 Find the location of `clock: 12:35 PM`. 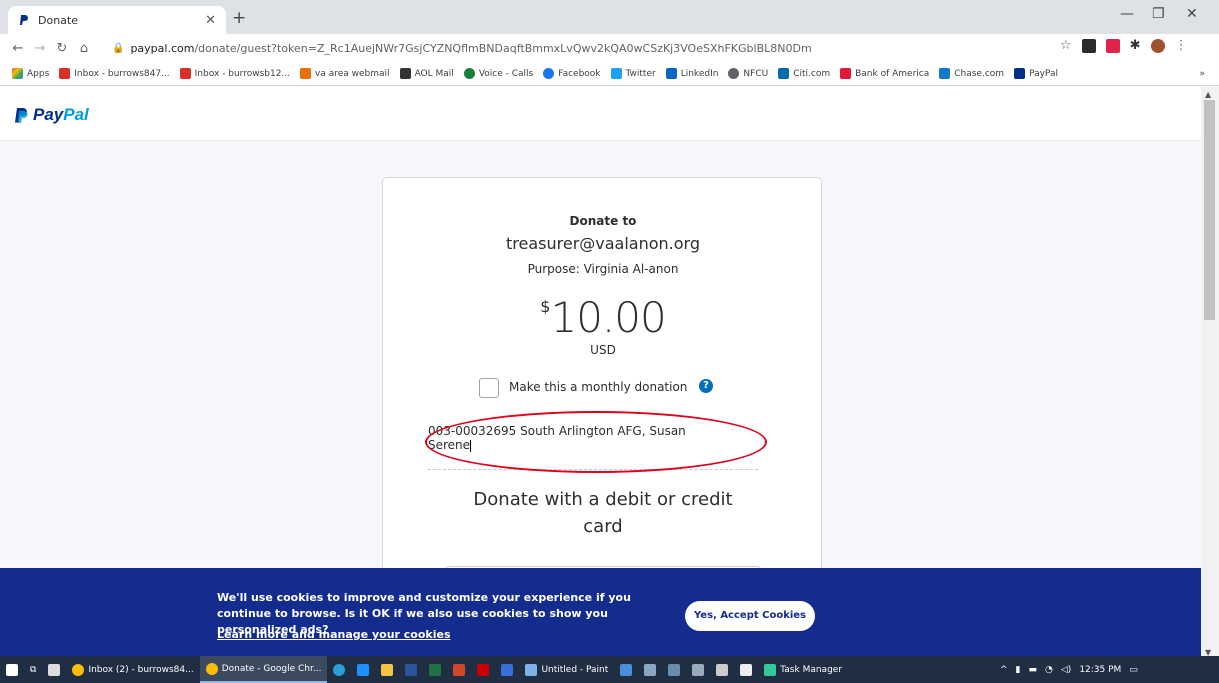

clock: 12:35 PM is located at coordinates (1100, 670).